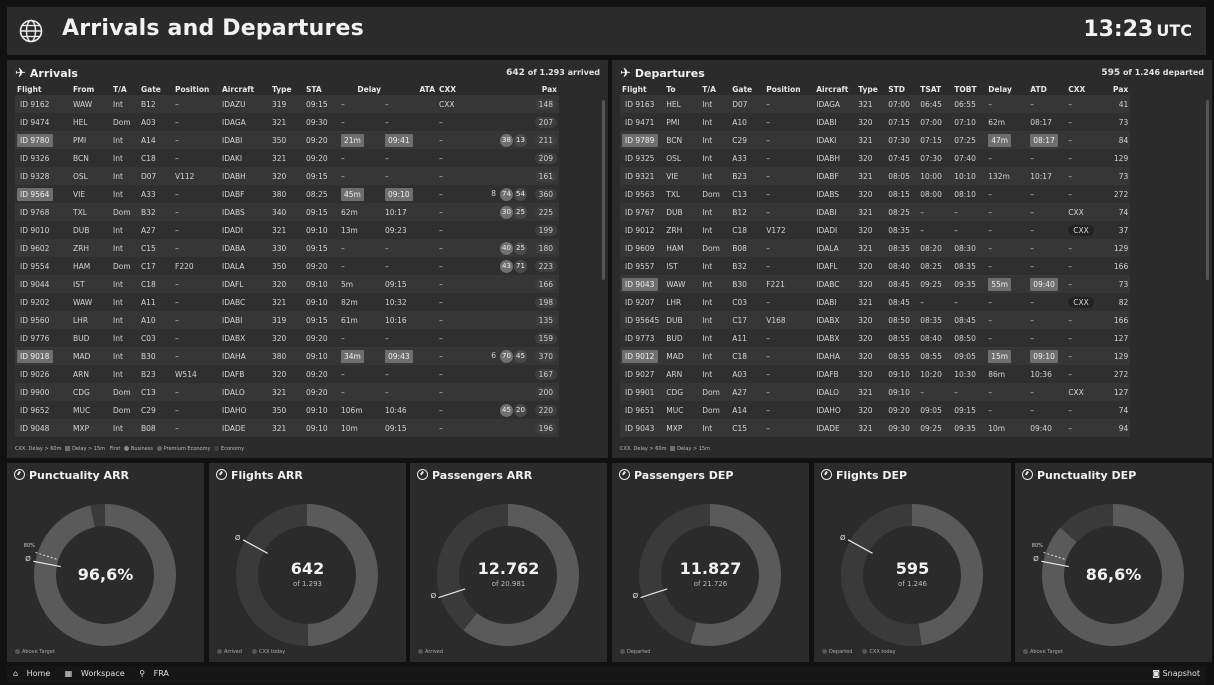 This screenshot has height=685, width=1214. What do you see at coordinates (34, 284) in the screenshot?
I see `flight-number: ID 9044` at bounding box center [34, 284].